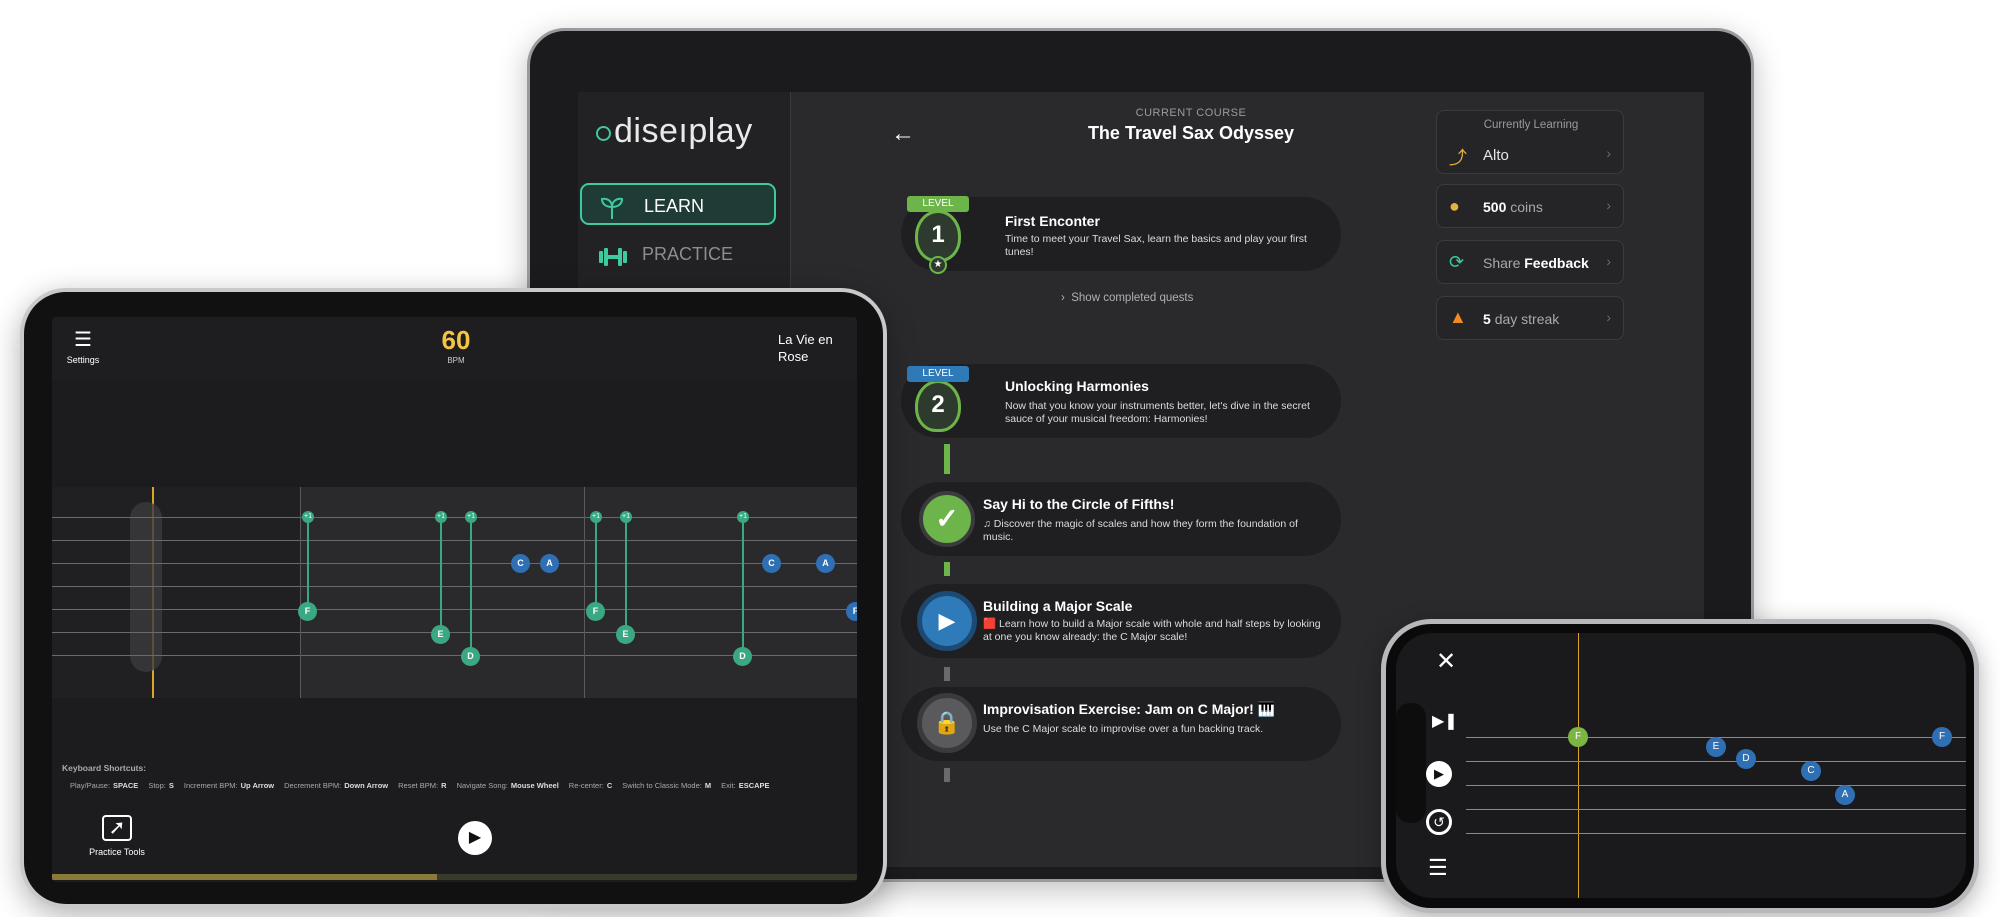  I want to click on sprout-icon, so click(612, 214).